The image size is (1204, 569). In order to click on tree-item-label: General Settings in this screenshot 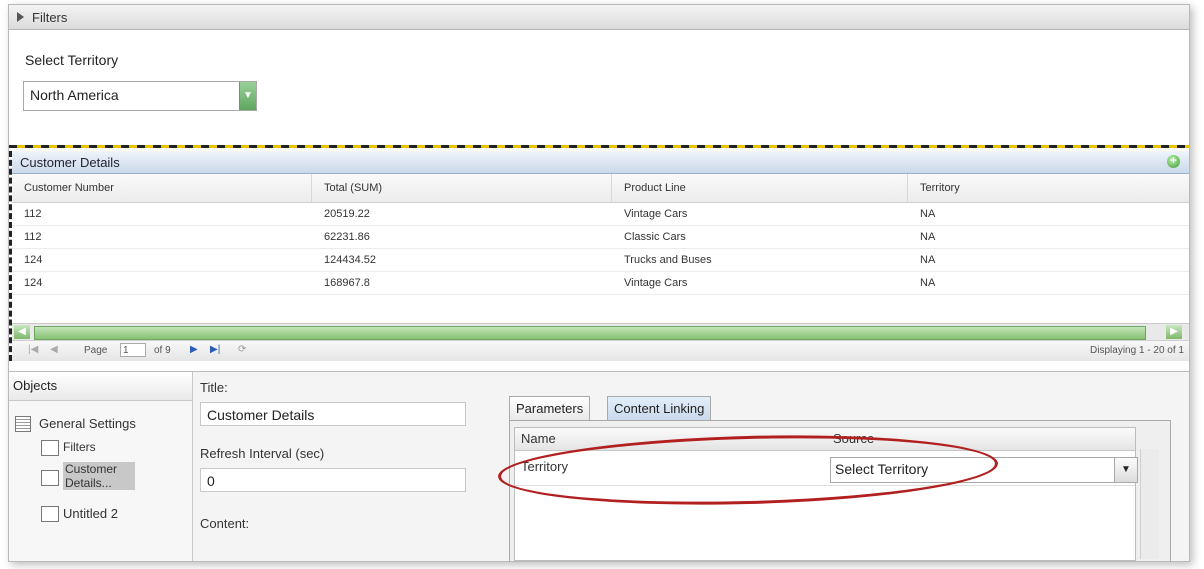, I will do `click(87, 423)`.